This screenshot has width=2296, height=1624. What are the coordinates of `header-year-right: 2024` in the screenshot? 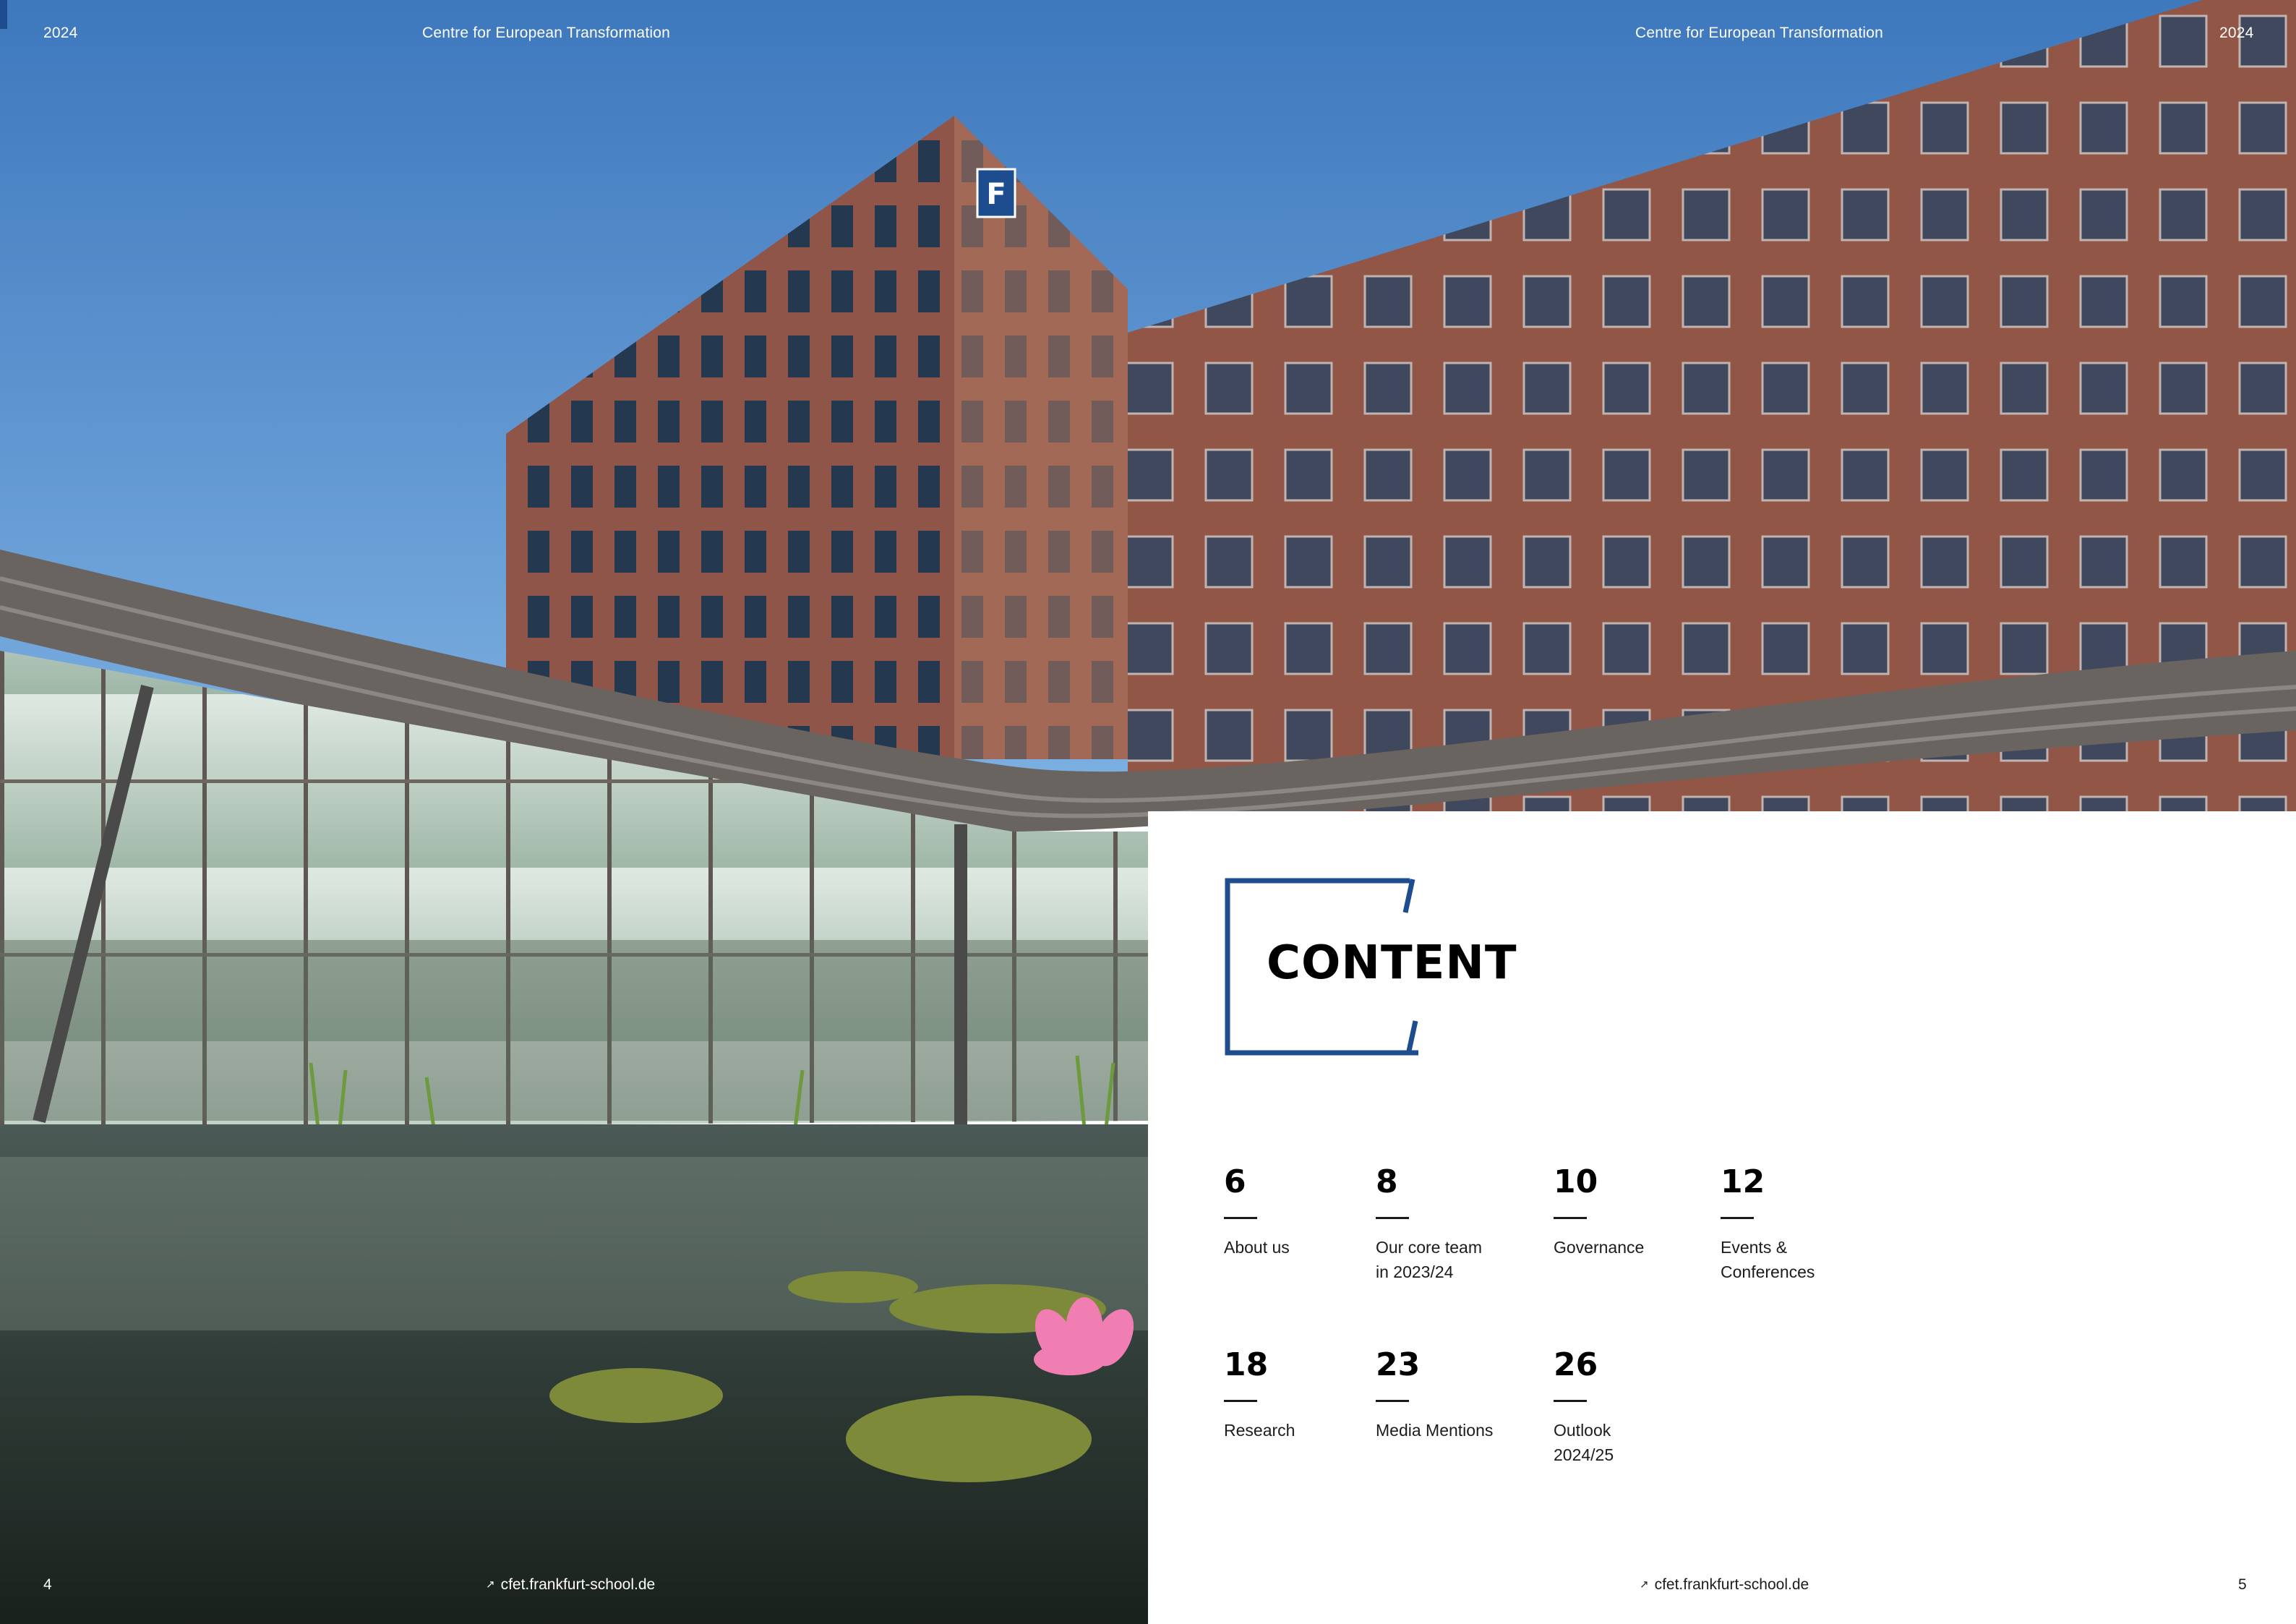 It's located at (2236, 33).